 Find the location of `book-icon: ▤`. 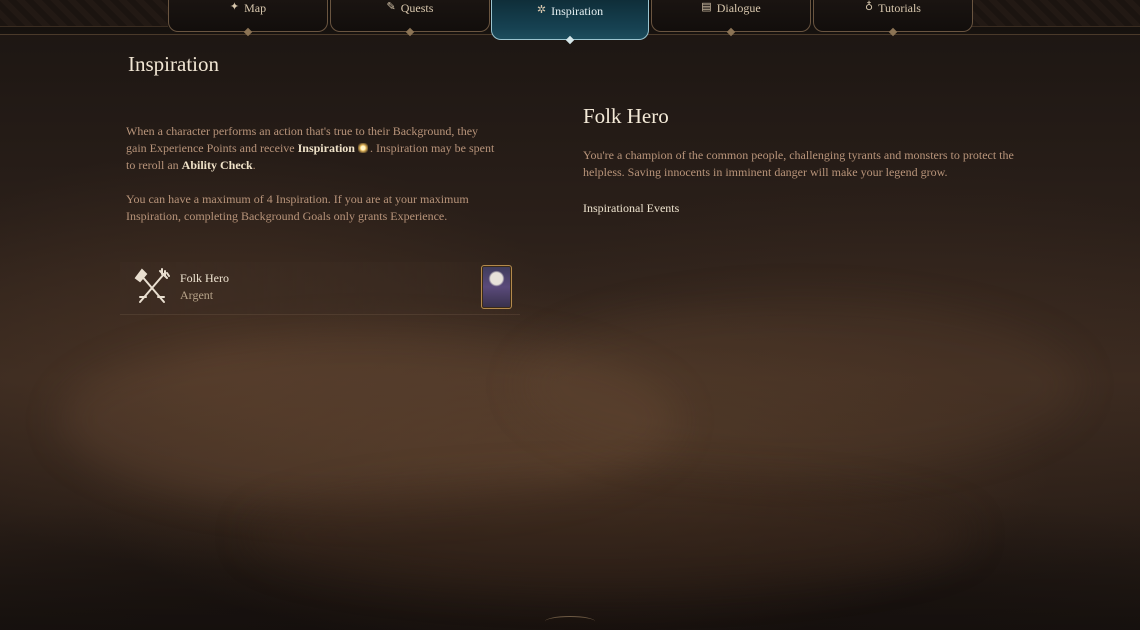

book-icon: ▤ is located at coordinates (706, 7).